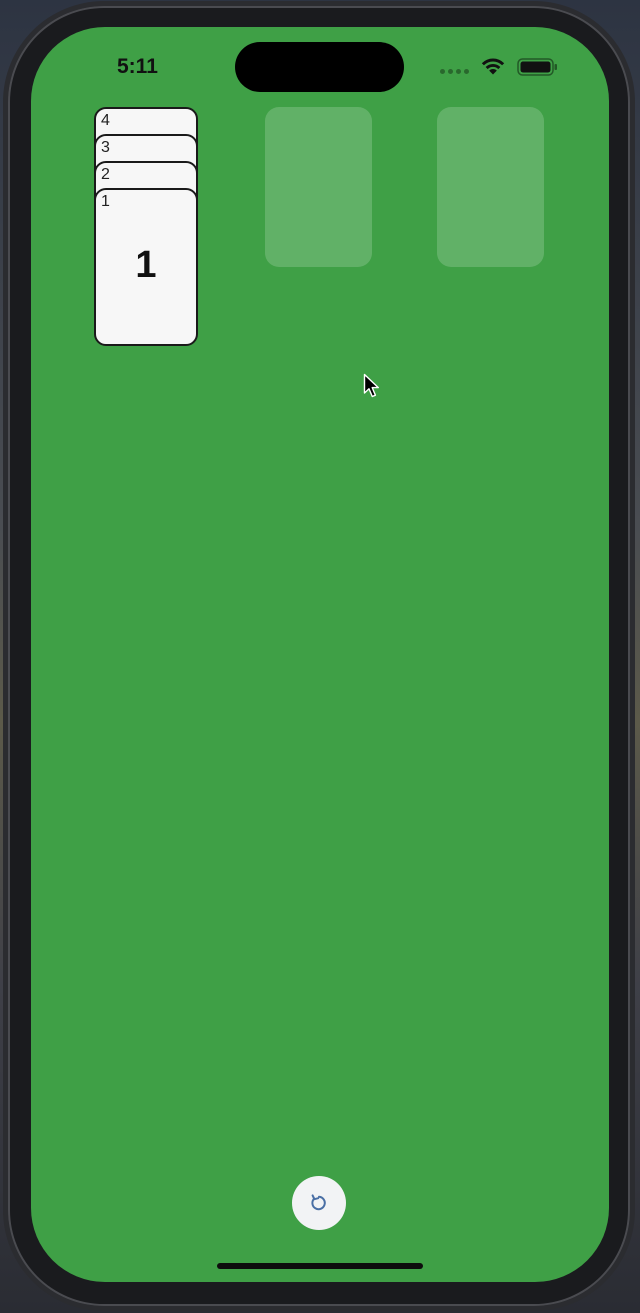  Describe the element at coordinates (454, 71) in the screenshot. I see `cellular-signal-icon` at that location.